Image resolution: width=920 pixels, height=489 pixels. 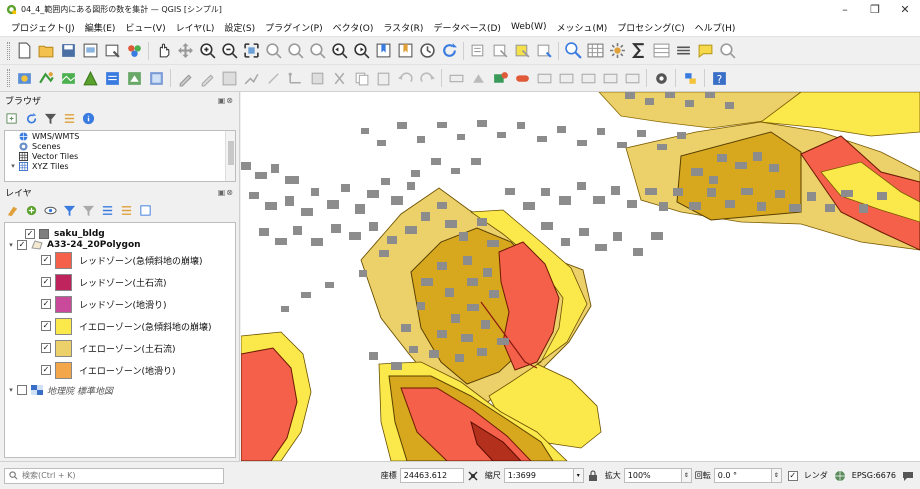 What do you see at coordinates (195, 27) in the screenshot?
I see `menu-layer: レイヤ(L)` at bounding box center [195, 27].